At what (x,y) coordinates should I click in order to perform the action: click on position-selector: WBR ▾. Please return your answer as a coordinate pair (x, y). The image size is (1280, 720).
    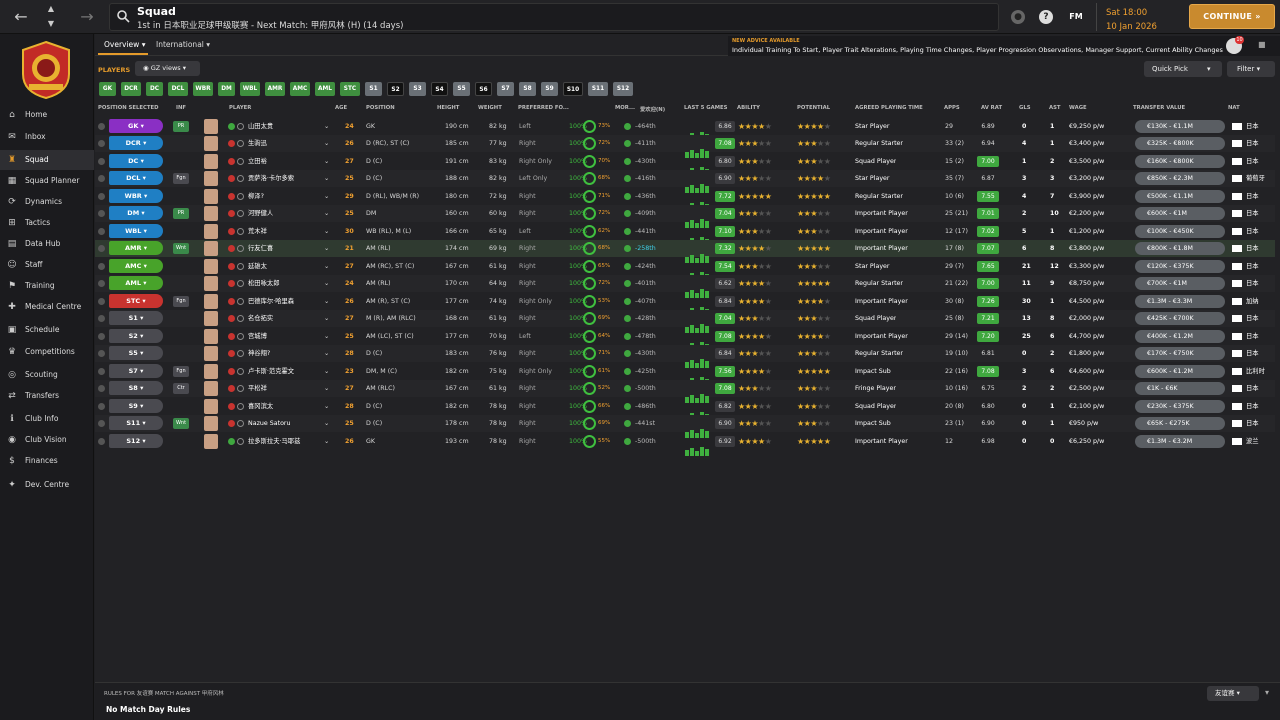
    Looking at the image, I should click on (136, 196).